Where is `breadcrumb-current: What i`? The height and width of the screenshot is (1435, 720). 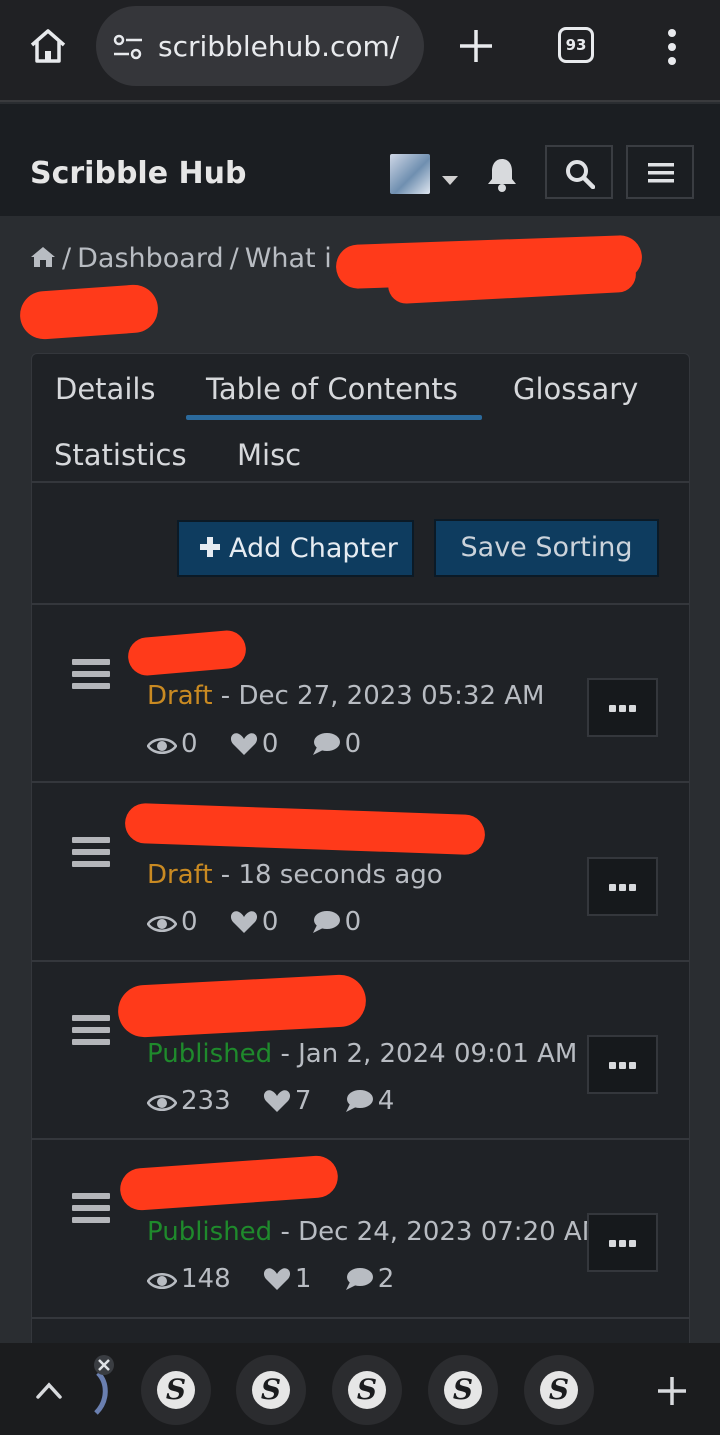
breadcrumb-current: What i is located at coordinates (288, 258).